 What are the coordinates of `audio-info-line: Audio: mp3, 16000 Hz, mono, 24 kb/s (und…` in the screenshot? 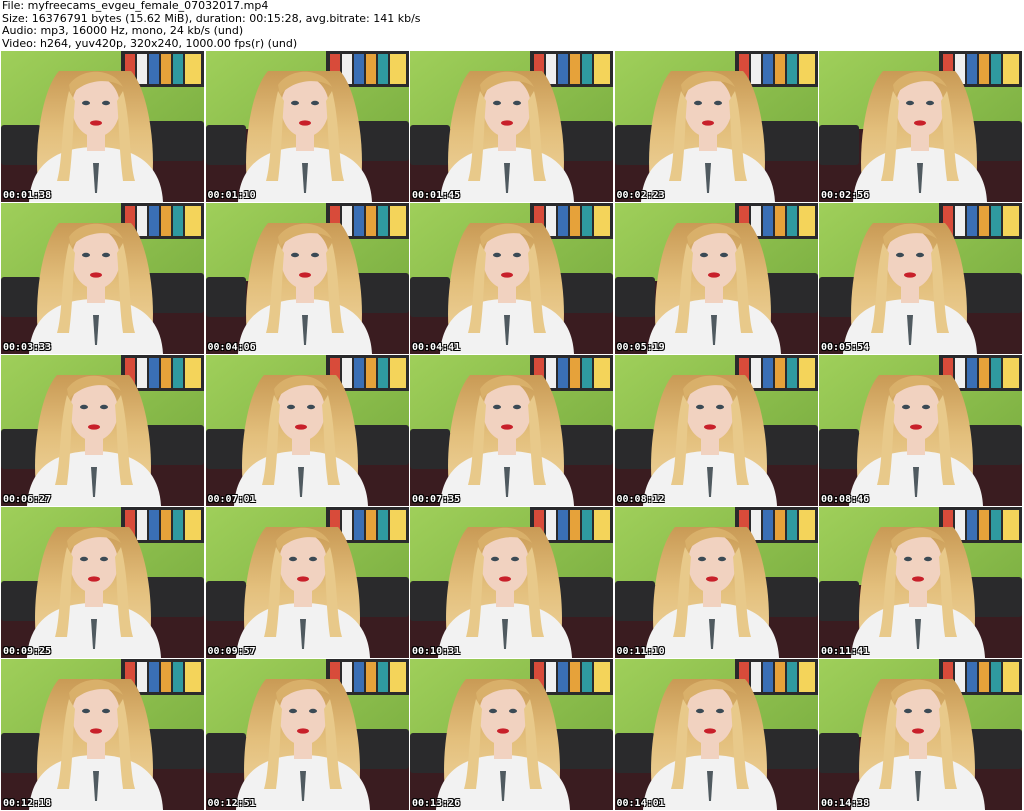 It's located at (123, 31).